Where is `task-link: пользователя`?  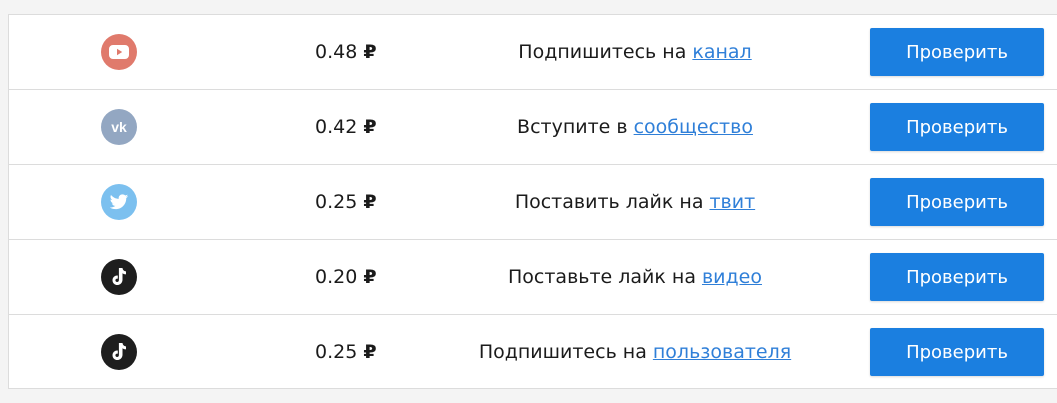
task-link: пользователя is located at coordinates (722, 352).